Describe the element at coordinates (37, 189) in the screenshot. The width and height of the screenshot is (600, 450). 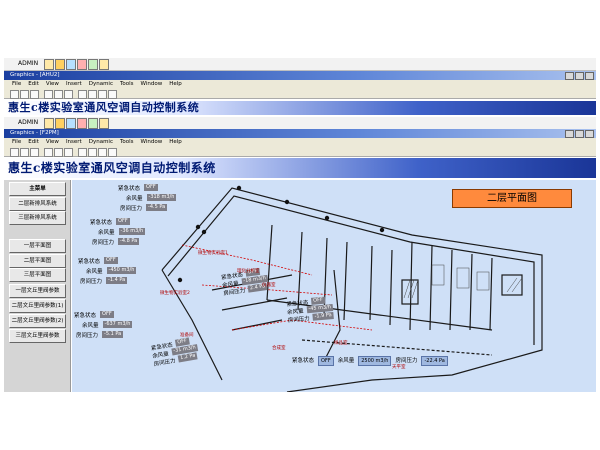
I see `sidebar-item-main-menu: 主菜单` at that location.